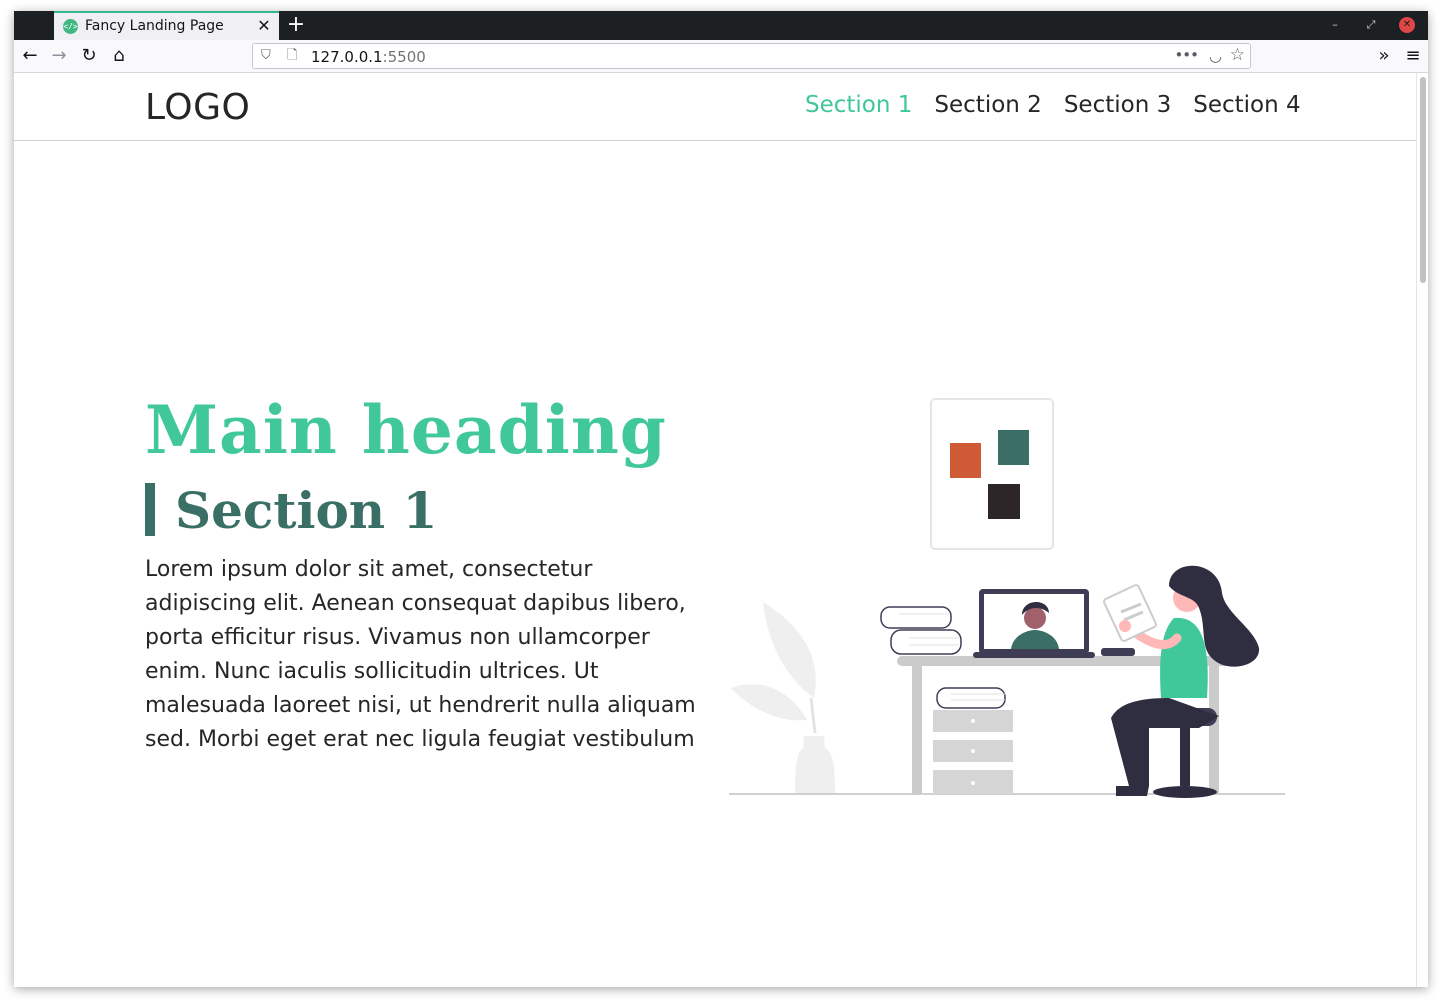 The width and height of the screenshot is (1442, 1003). What do you see at coordinates (721, 25) in the screenshot?
I see `tab-strip: </> Fancy Landing Page ✕ + – ⤢ ✕` at bounding box center [721, 25].